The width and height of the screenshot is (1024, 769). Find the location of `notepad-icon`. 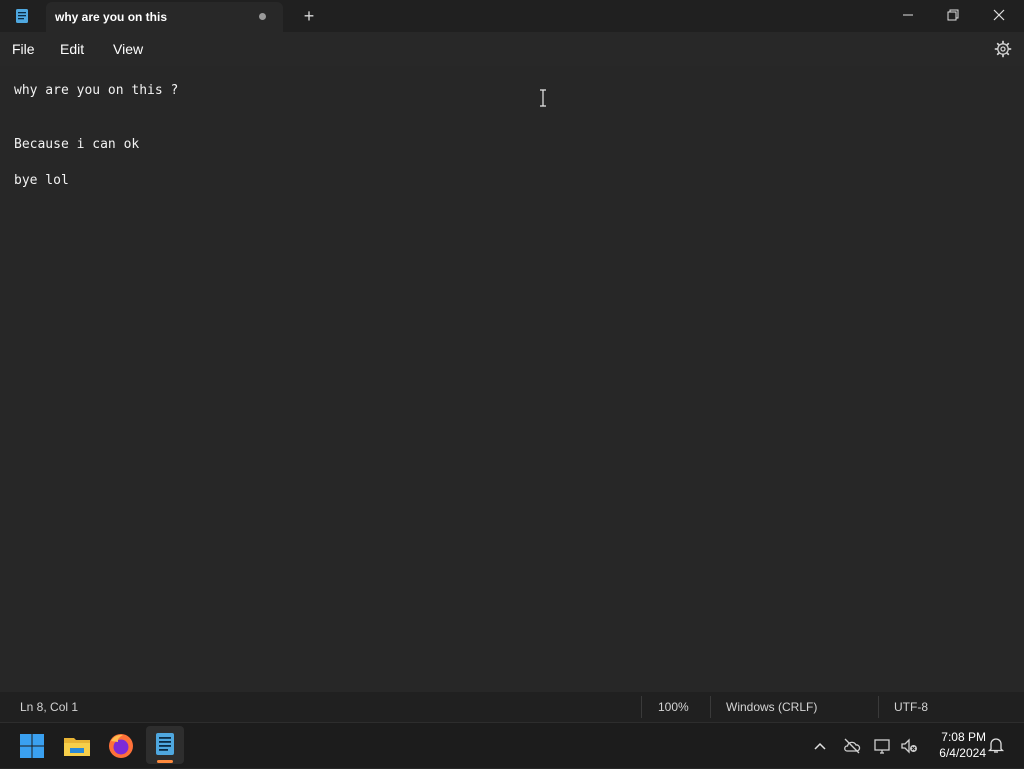

notepad-icon is located at coordinates (165, 744).